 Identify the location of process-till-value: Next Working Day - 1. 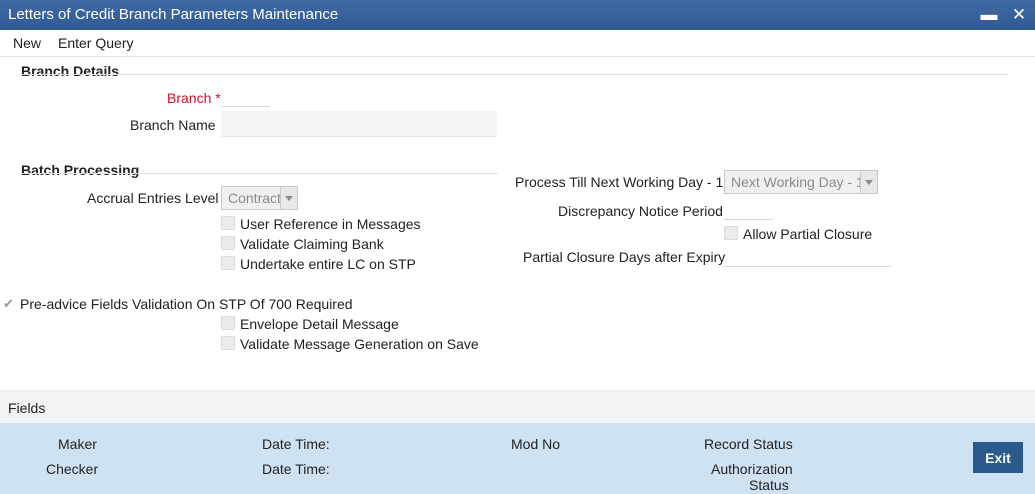
(797, 182).